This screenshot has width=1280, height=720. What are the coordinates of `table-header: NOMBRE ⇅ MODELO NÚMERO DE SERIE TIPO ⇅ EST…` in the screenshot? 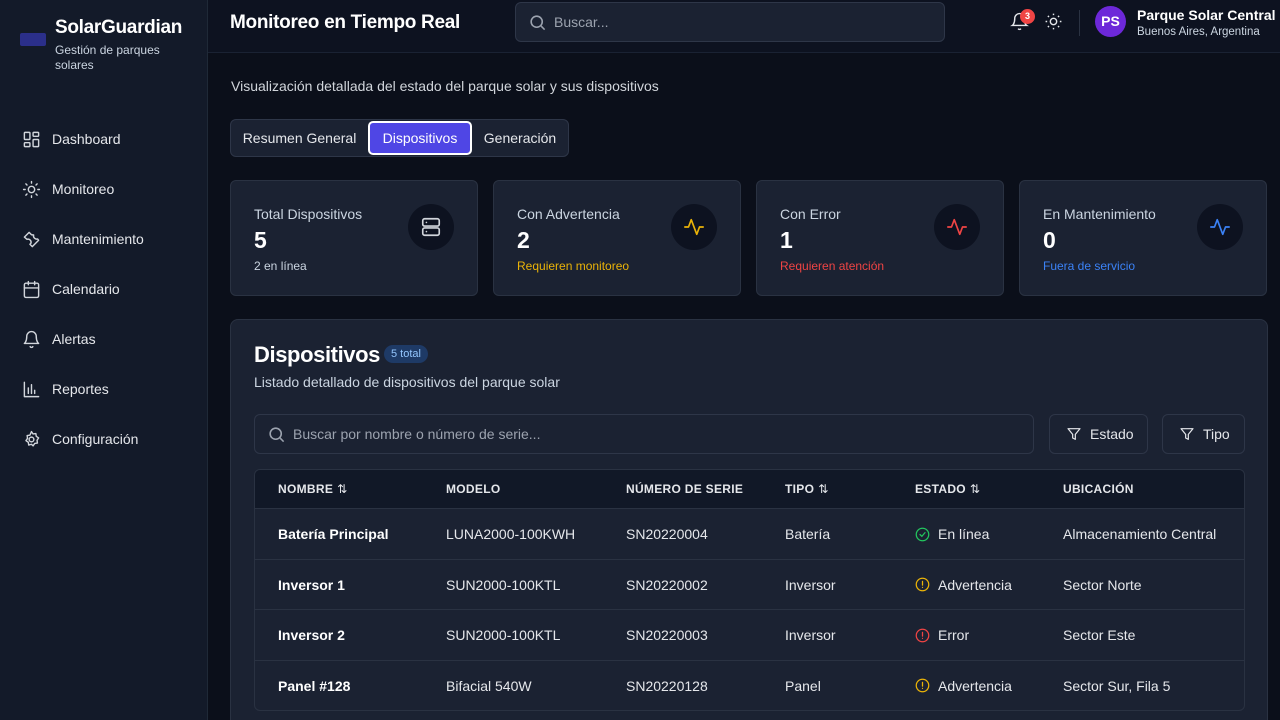 It's located at (749, 489).